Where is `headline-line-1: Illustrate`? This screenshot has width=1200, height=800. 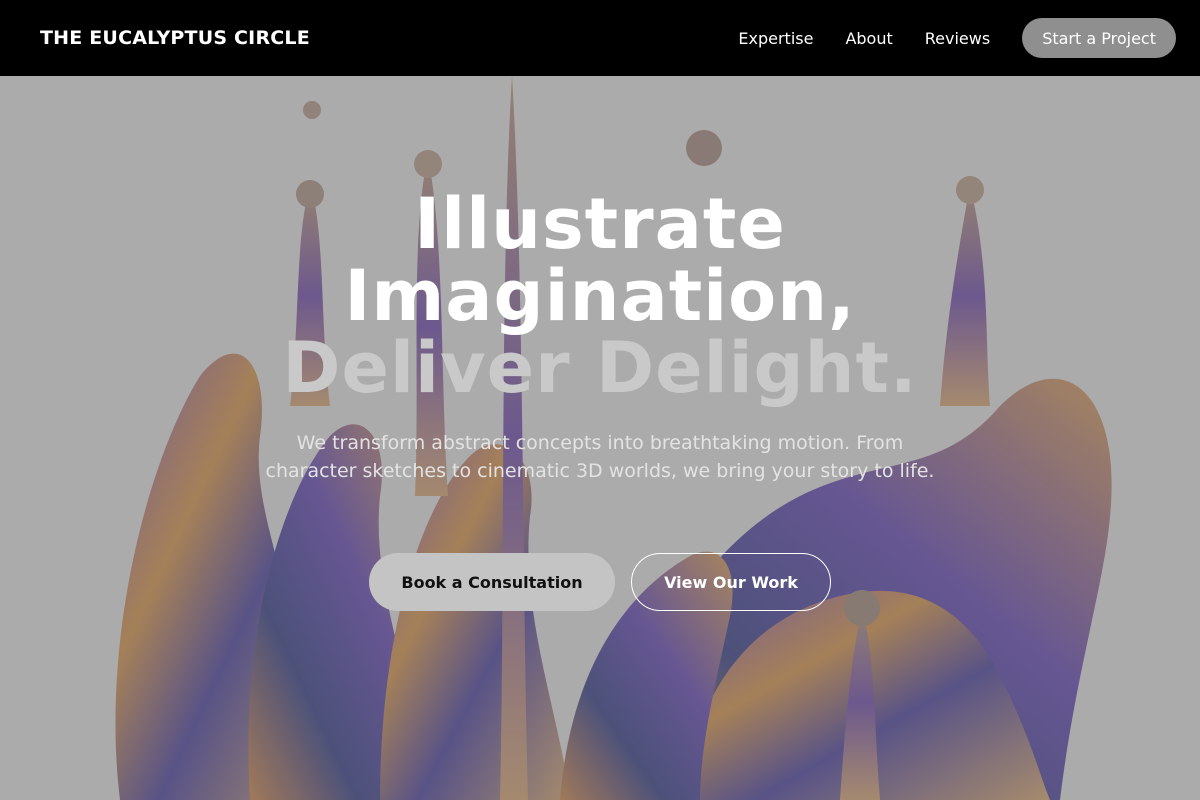
headline-line-1: Illustrate is located at coordinates (600, 224).